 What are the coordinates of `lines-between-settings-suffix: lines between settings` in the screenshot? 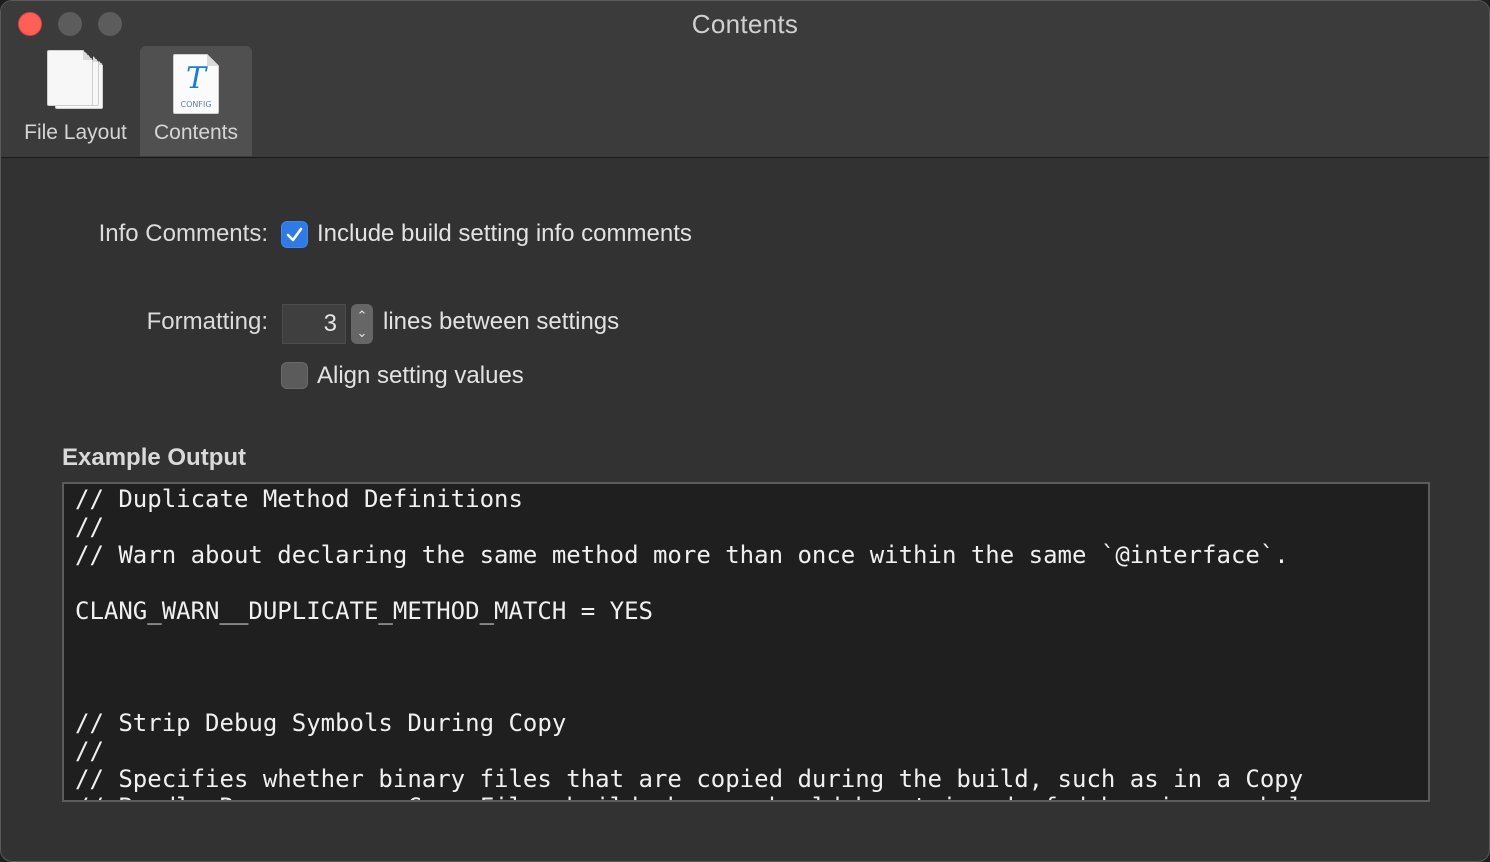 It's located at (501, 321).